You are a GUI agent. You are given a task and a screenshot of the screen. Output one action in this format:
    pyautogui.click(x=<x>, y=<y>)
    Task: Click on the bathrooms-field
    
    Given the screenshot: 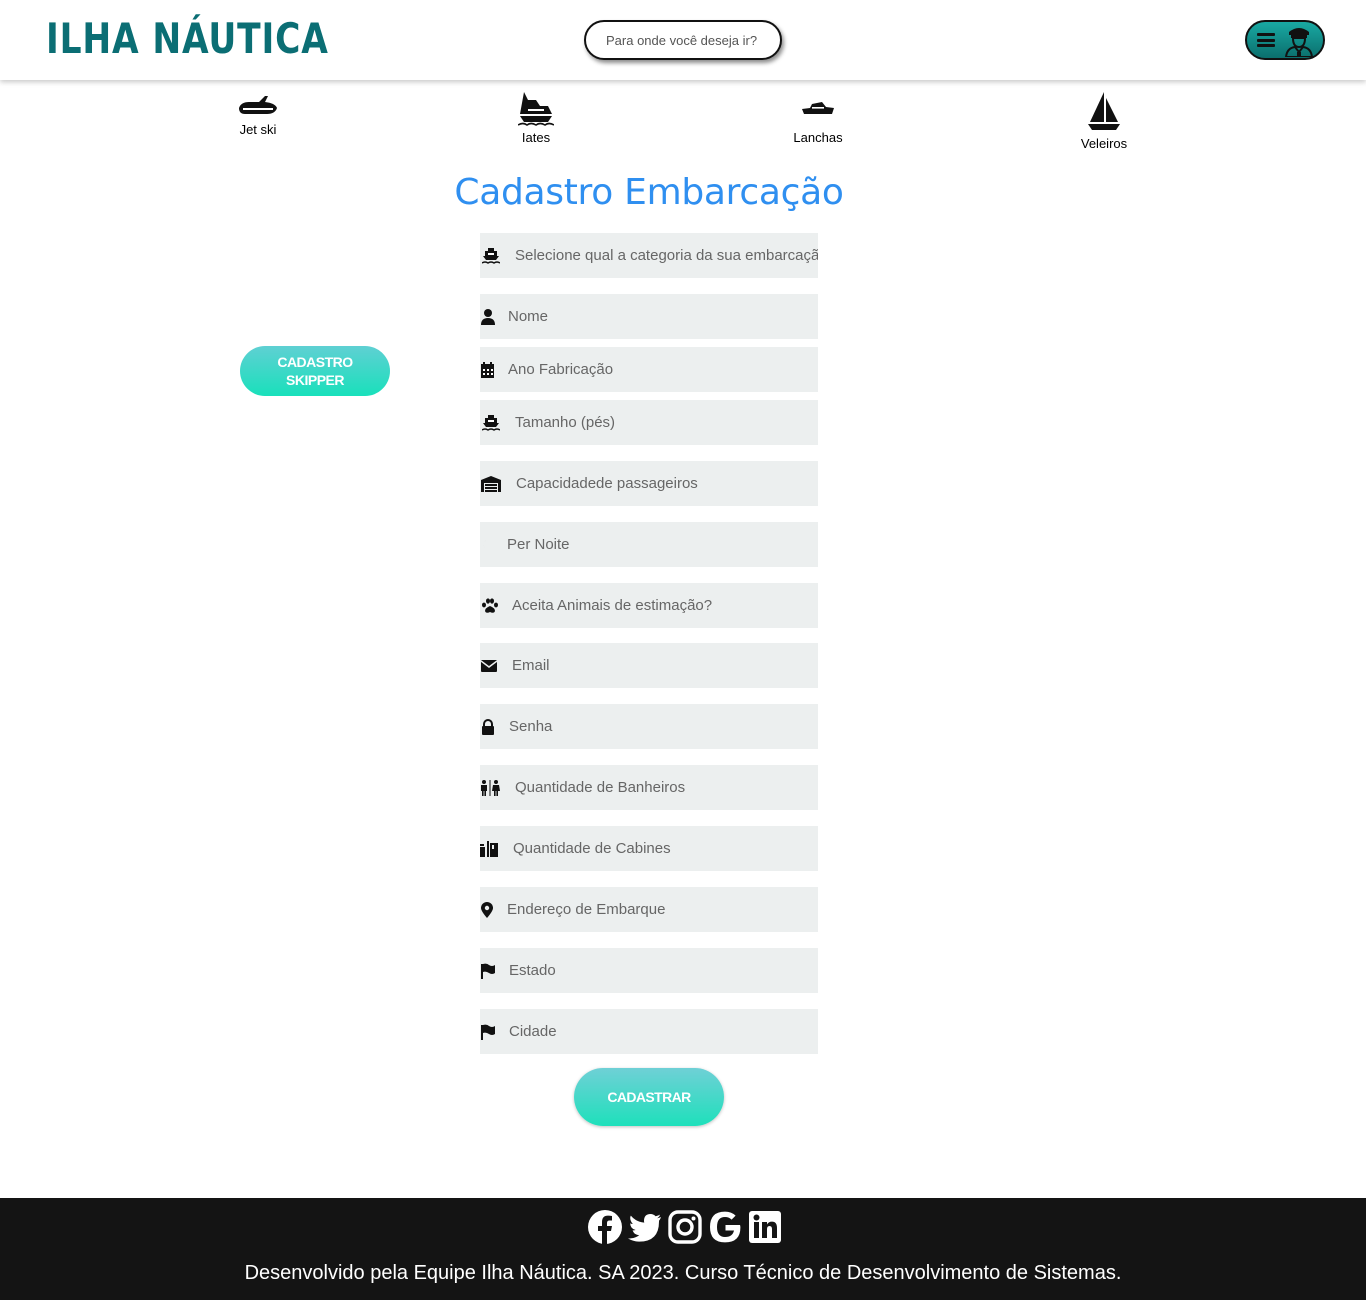 What is the action you would take?
    pyautogui.click(x=649, y=787)
    